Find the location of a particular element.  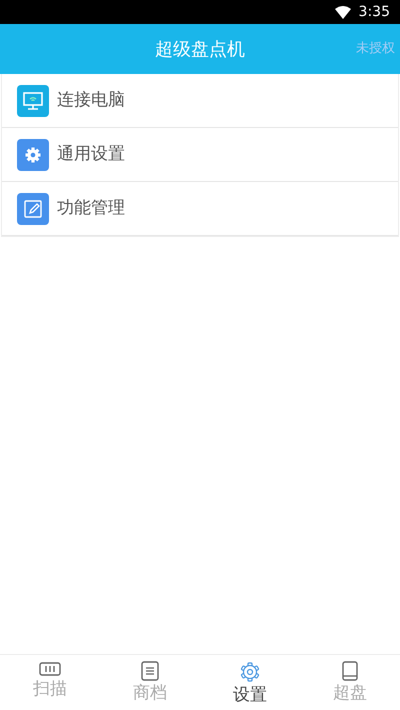

edit-icon is located at coordinates (33, 209).